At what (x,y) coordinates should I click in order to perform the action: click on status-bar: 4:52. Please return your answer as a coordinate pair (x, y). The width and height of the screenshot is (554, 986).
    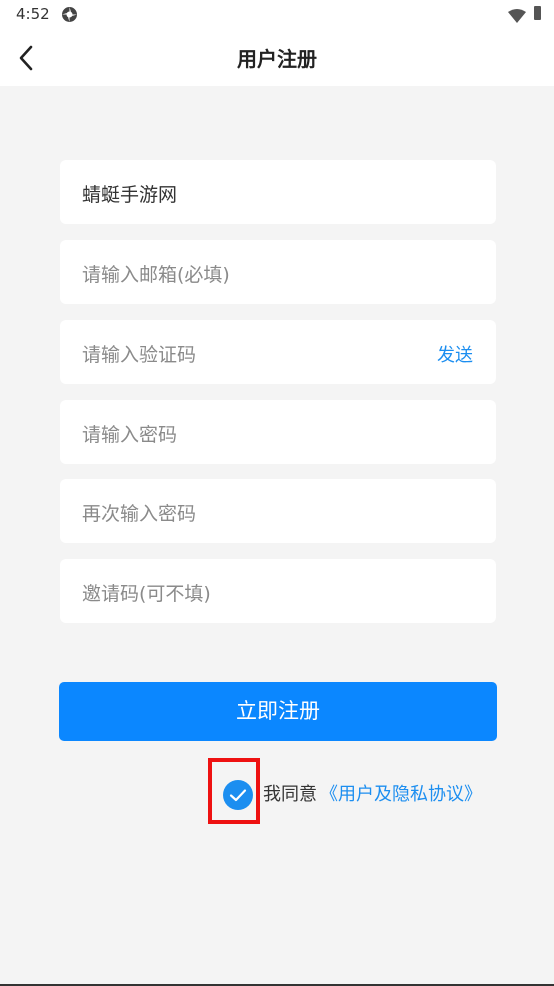
    Looking at the image, I should click on (277, 15).